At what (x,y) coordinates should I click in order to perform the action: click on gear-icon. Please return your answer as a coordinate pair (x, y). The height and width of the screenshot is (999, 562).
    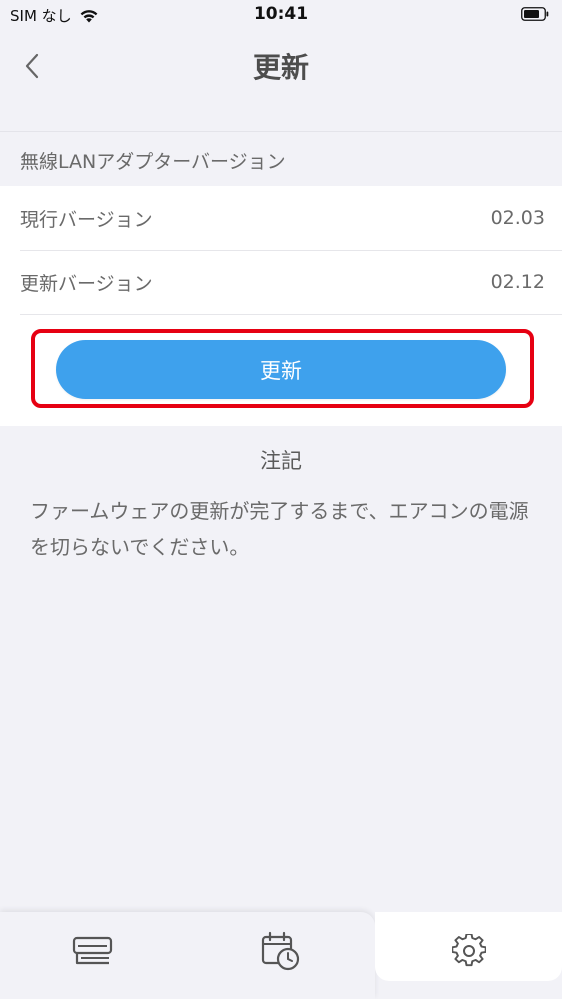
    Looking at the image, I should click on (469, 950).